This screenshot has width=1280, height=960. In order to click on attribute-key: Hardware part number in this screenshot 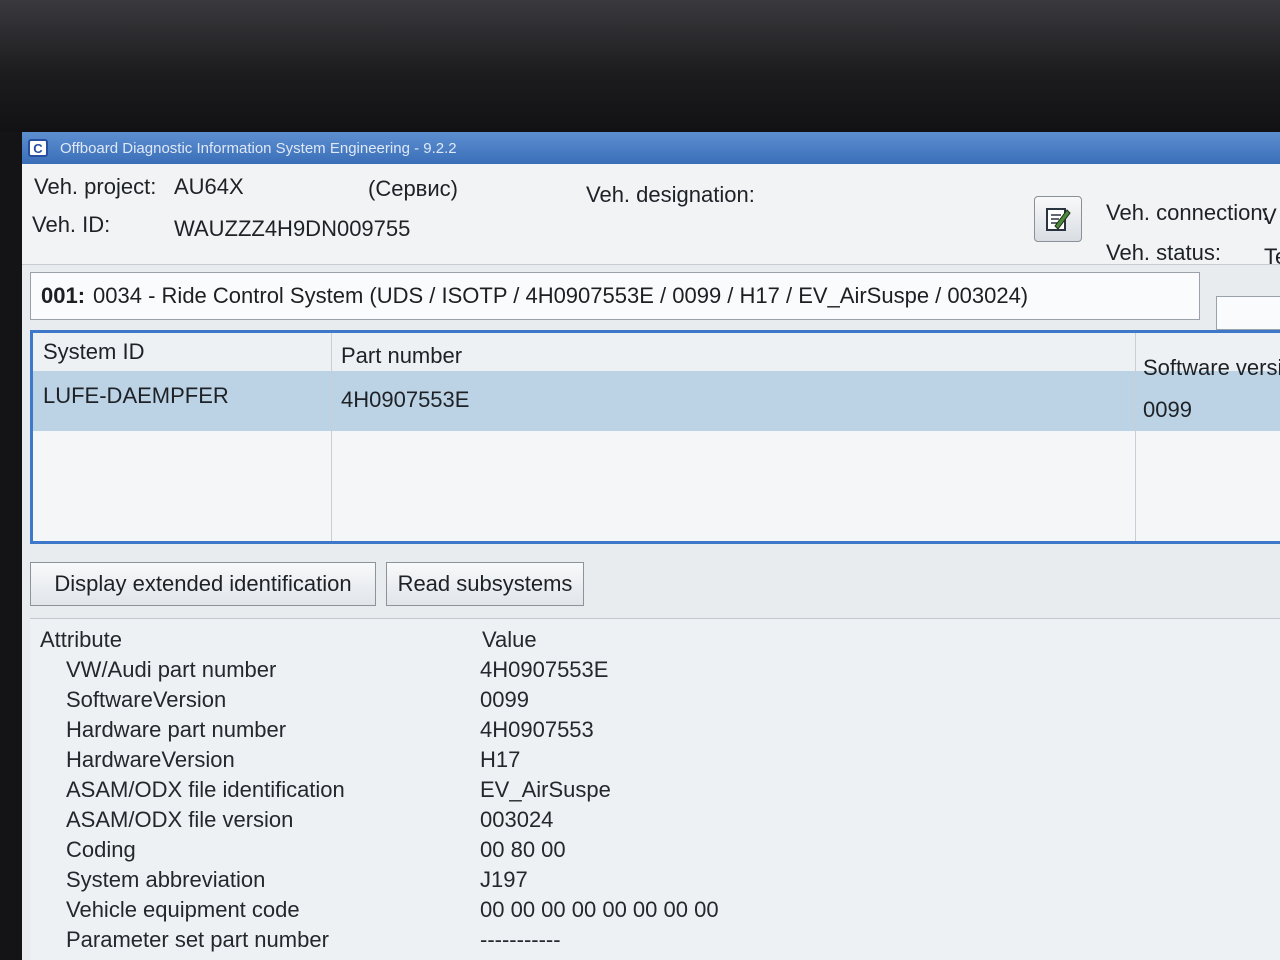, I will do `click(176, 729)`.